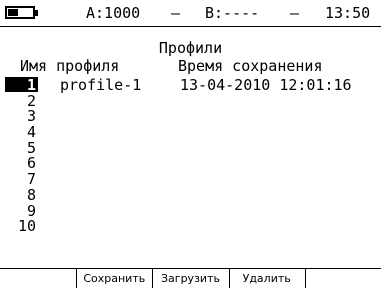 This screenshot has width=381, height=288. Describe the element at coordinates (70, 66) in the screenshot. I see `column-header-name: Имя профиля` at that location.